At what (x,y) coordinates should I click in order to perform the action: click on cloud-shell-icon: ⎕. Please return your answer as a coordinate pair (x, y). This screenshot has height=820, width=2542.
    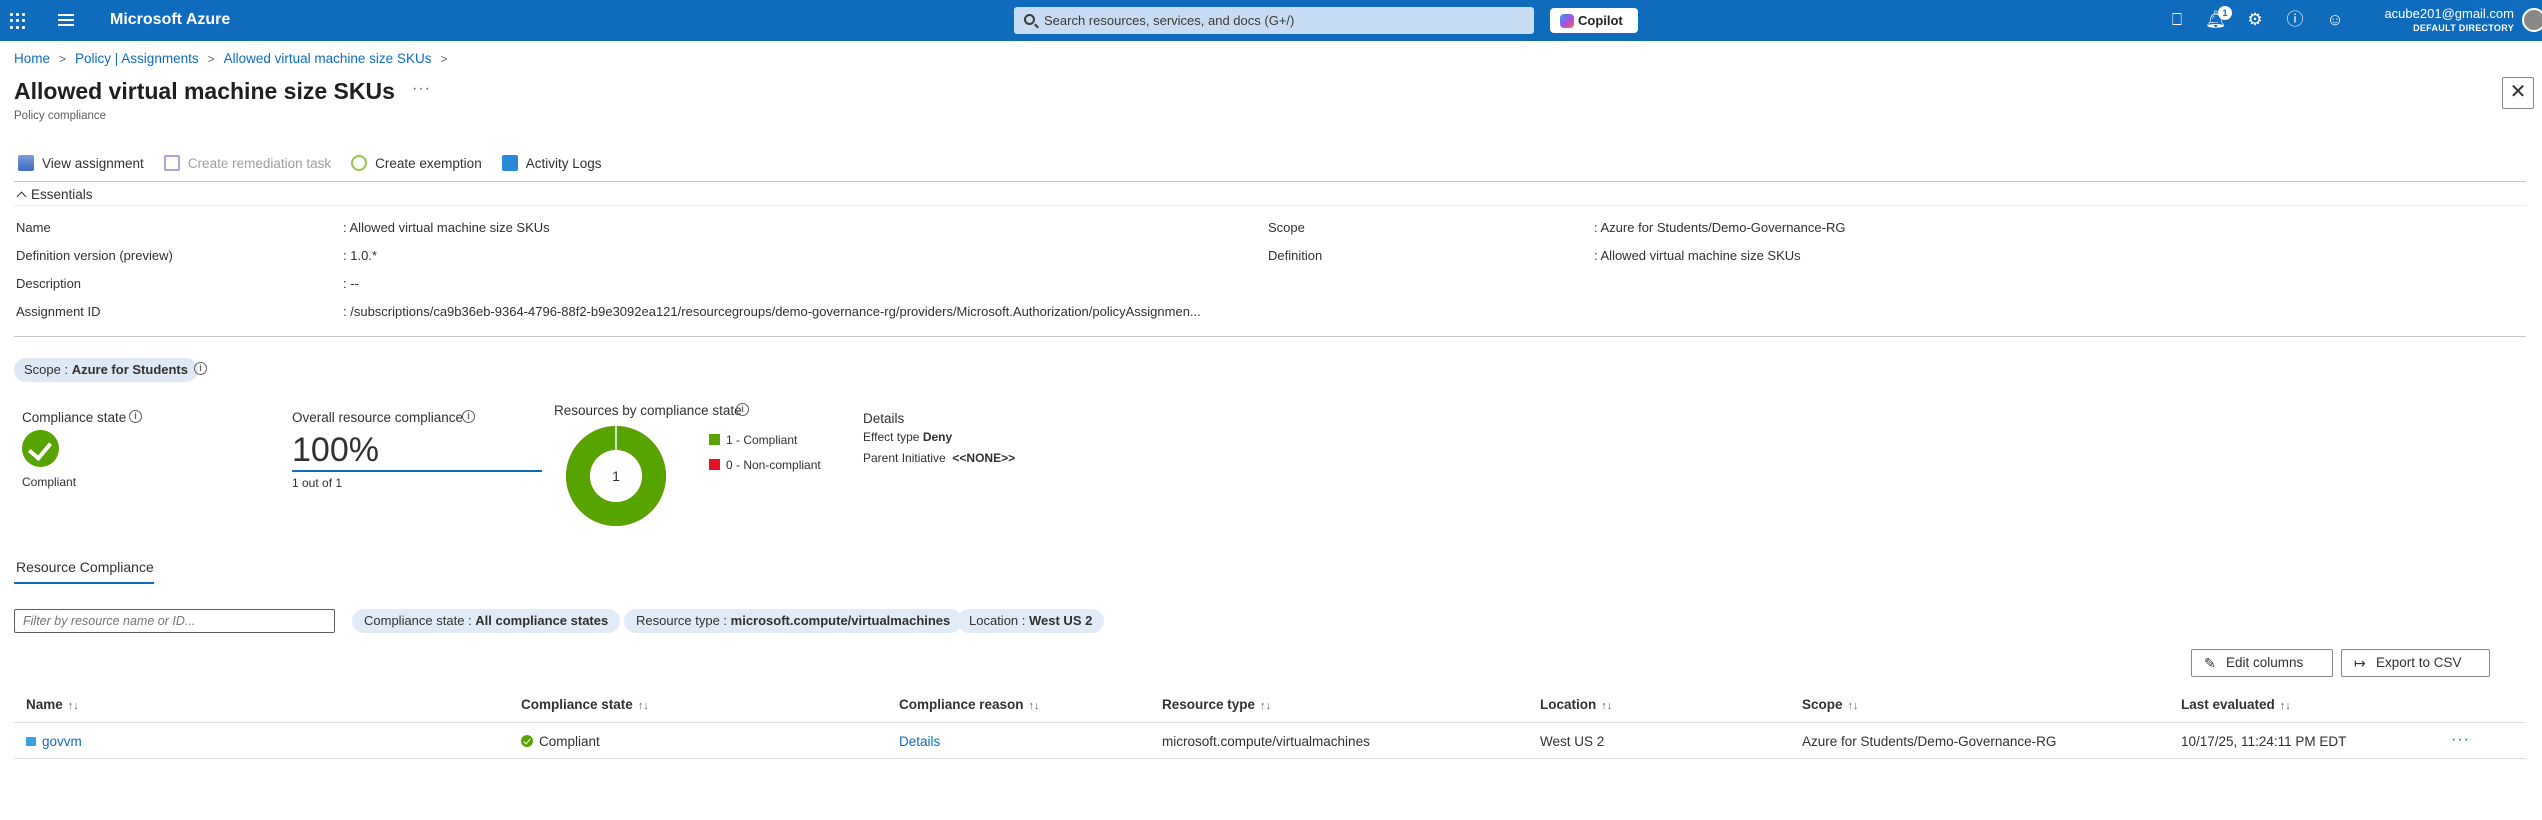
    Looking at the image, I should click on (2177, 20).